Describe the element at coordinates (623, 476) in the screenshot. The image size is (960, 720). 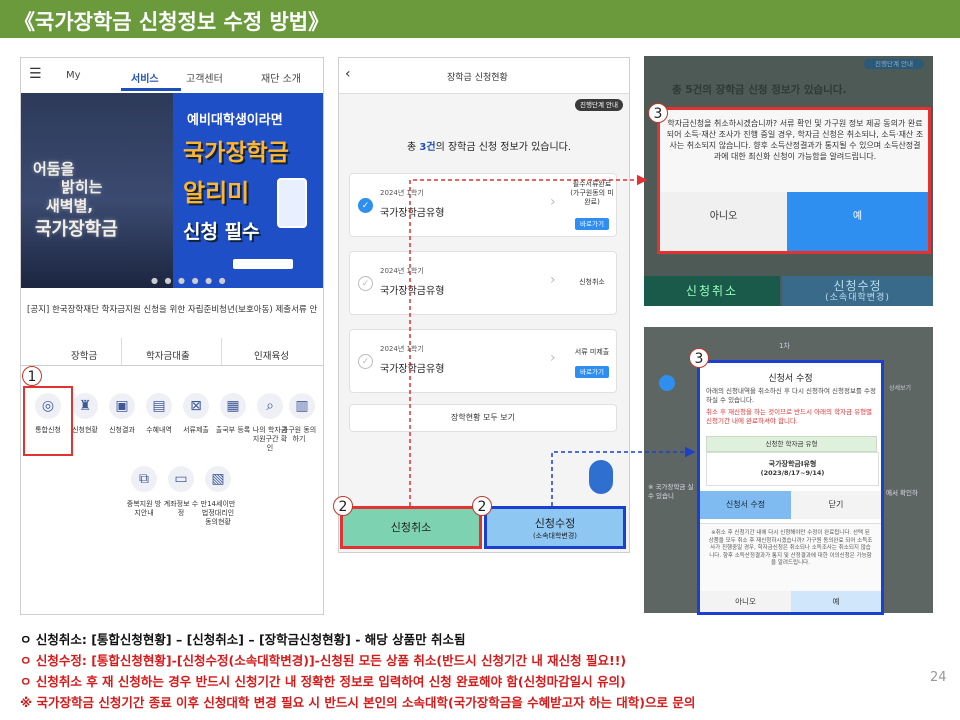
I see `arrow-modify-to-dialog` at that location.